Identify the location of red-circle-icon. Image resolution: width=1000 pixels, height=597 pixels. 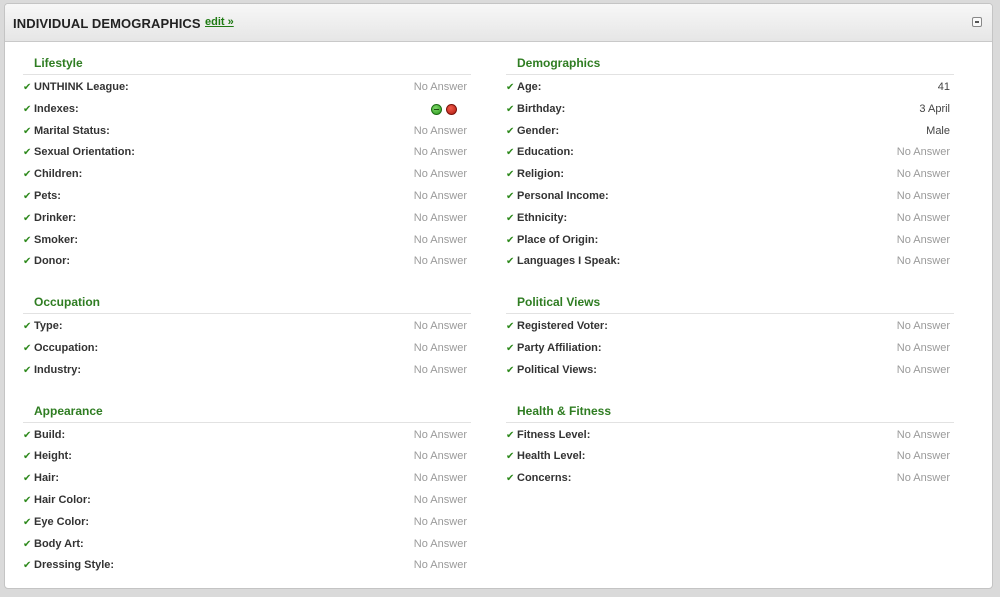
(451, 109).